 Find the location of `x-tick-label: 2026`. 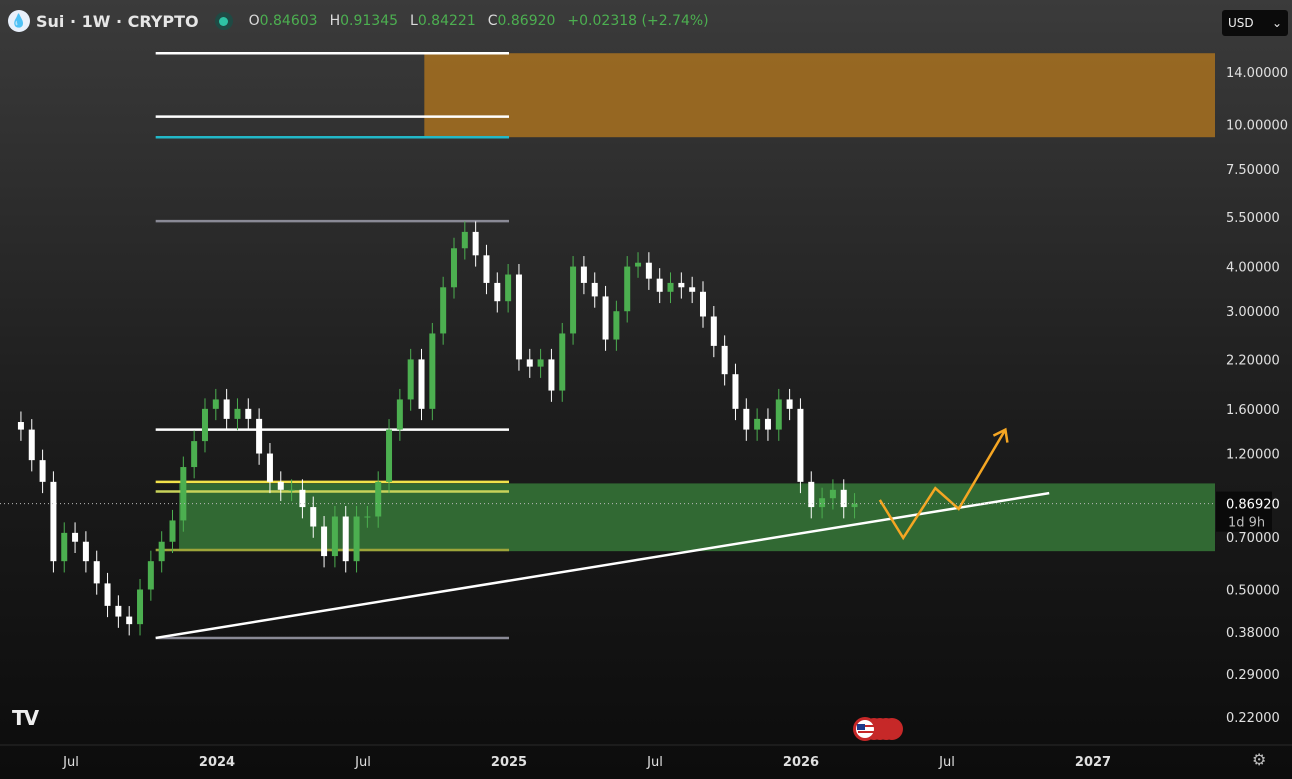

x-tick-label: 2026 is located at coordinates (801, 762).